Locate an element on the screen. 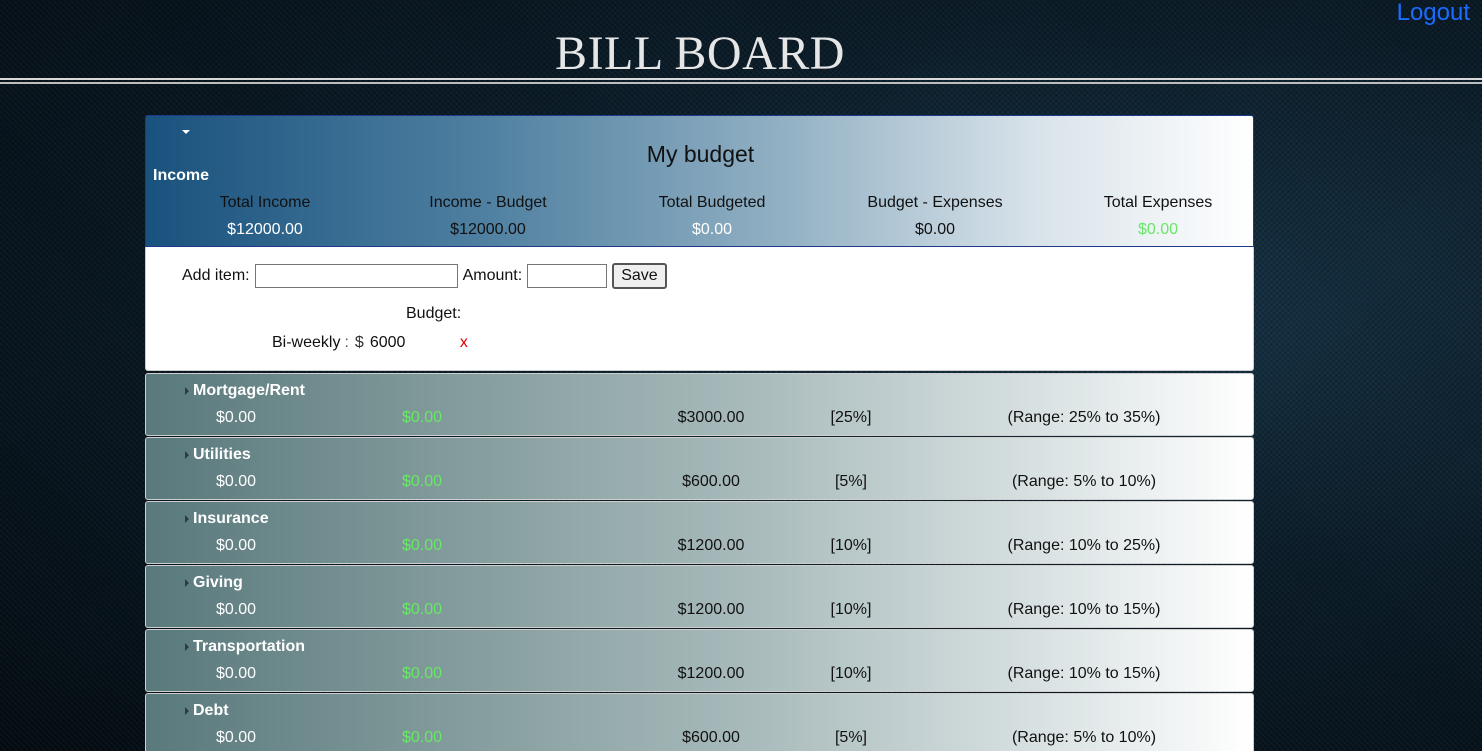 The image size is (1482, 751). stat-label: Total Expenses is located at coordinates (1158, 202).